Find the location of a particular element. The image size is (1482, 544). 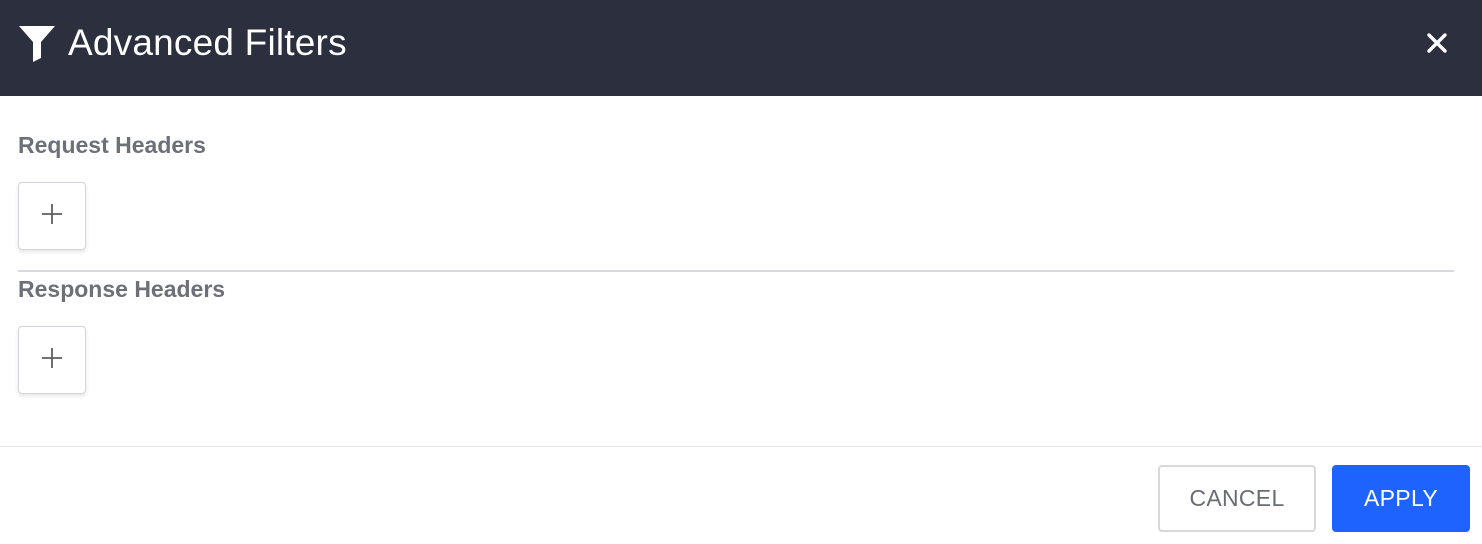

section-divider is located at coordinates (736, 271).